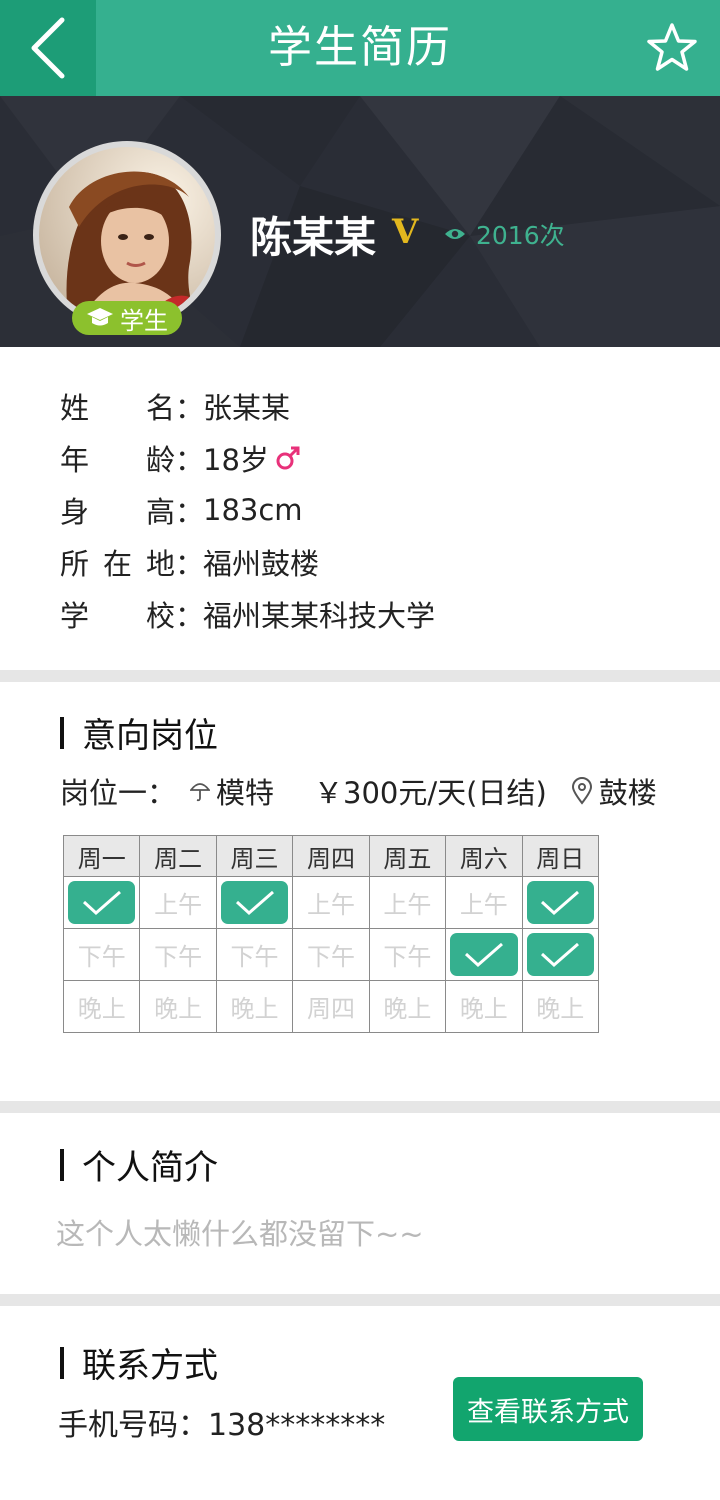  I want to click on info-value: 183cm, so click(253, 510).